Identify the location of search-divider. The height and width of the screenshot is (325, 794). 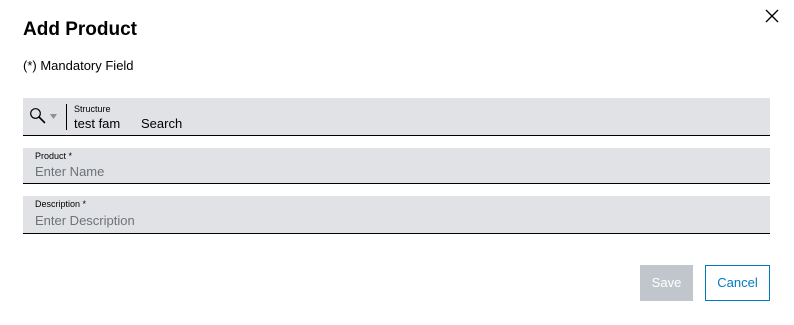
(66, 117).